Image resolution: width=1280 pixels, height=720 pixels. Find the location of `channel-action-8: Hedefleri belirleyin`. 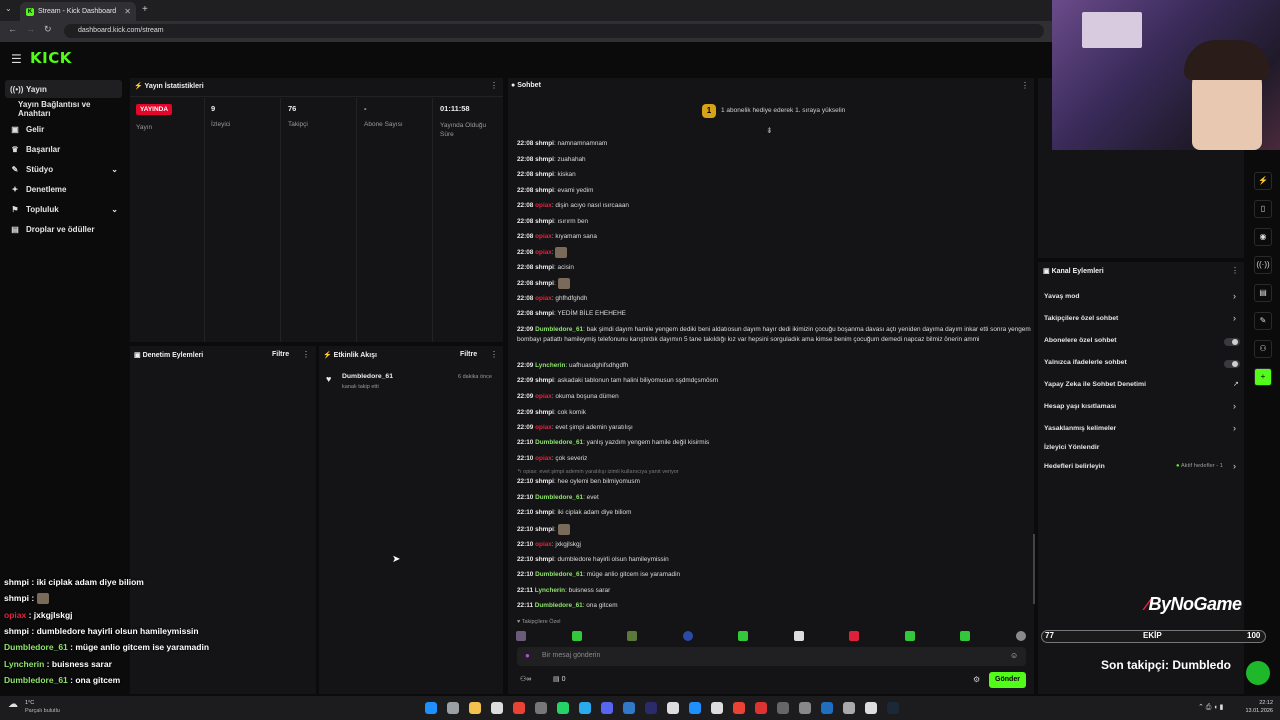

channel-action-8: Hedefleri belirleyin is located at coordinates (1074, 466).